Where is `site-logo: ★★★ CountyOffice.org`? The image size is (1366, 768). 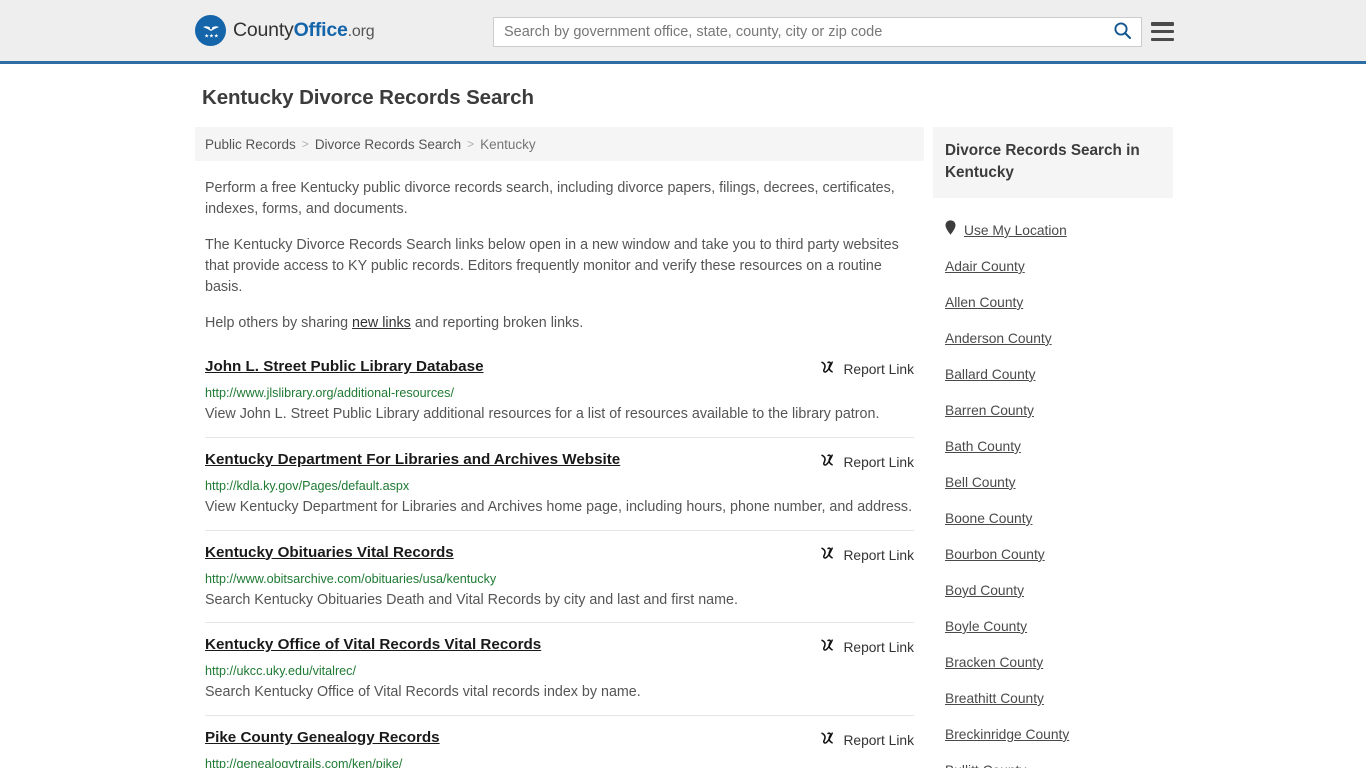
site-logo: ★★★ CountyOffice.org is located at coordinates (285, 30).